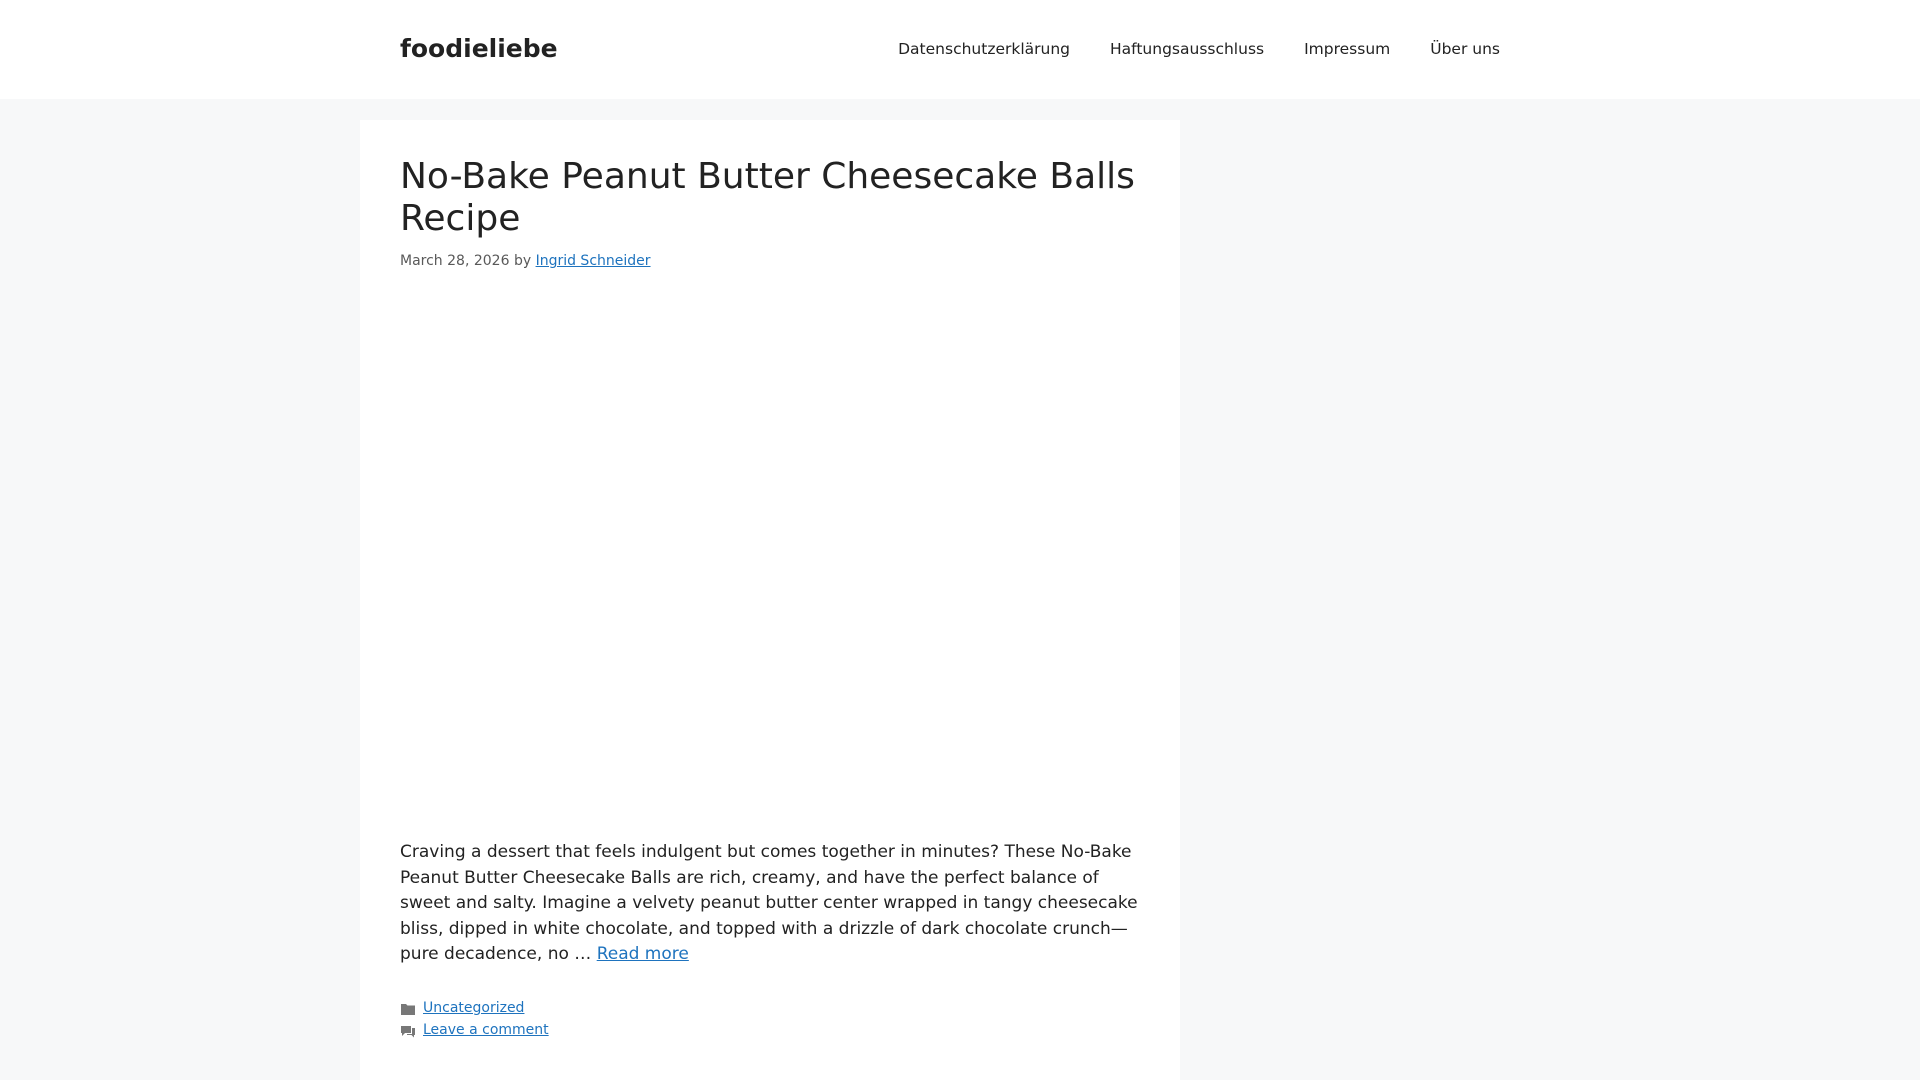 The width and height of the screenshot is (1920, 1080). Describe the element at coordinates (486, 1030) in the screenshot. I see `leave-comment-link: Leave a comment` at that location.